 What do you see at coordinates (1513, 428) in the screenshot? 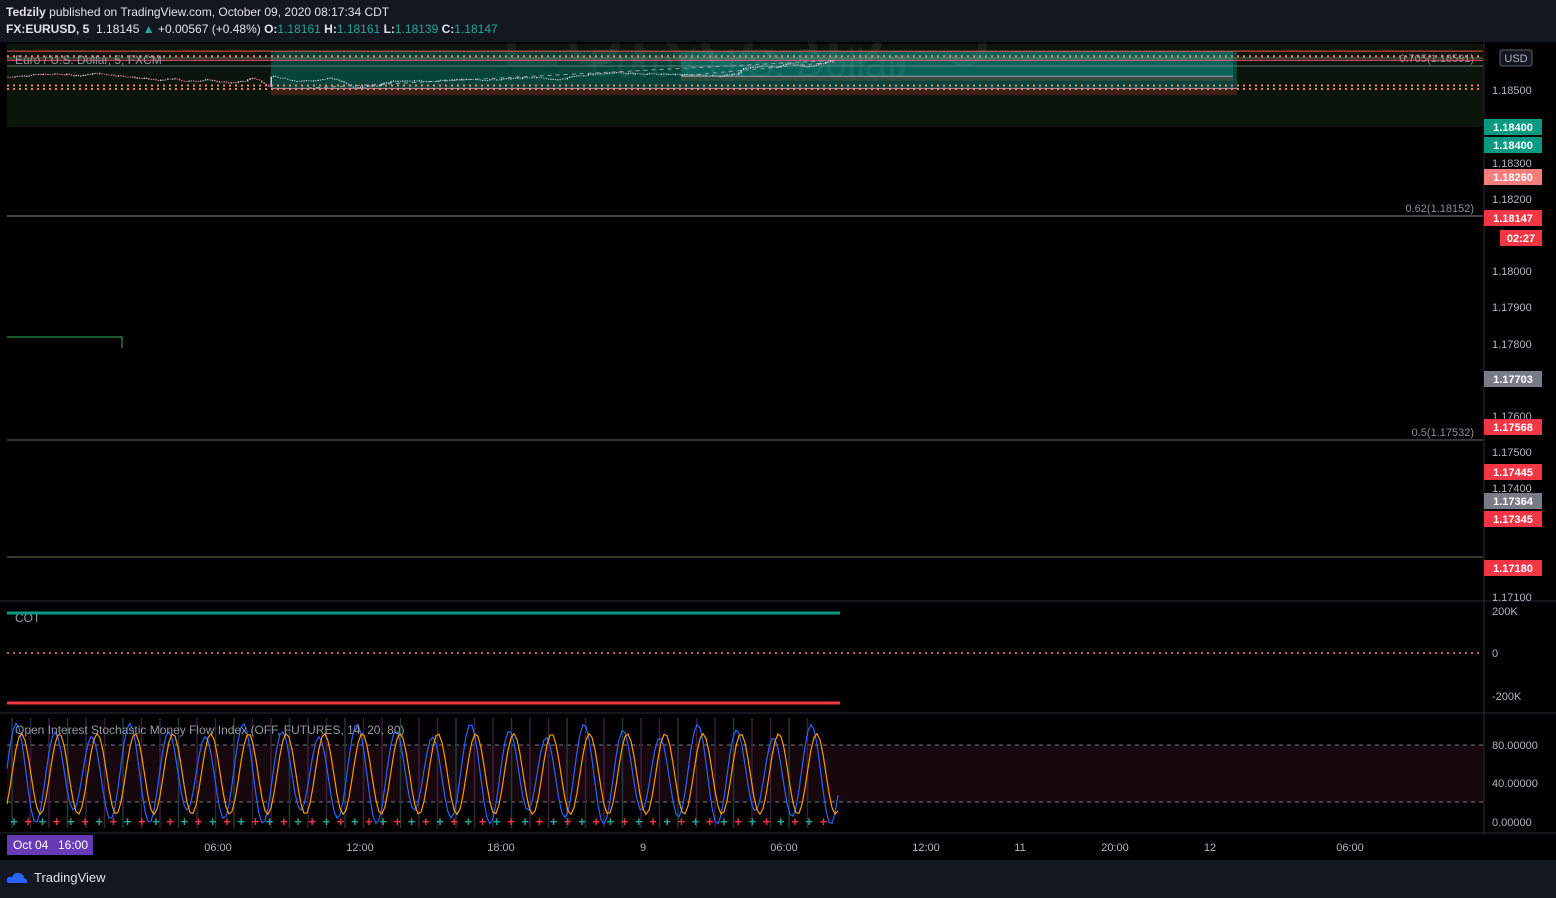
I see `price-badge-label: 1.17568` at bounding box center [1513, 428].